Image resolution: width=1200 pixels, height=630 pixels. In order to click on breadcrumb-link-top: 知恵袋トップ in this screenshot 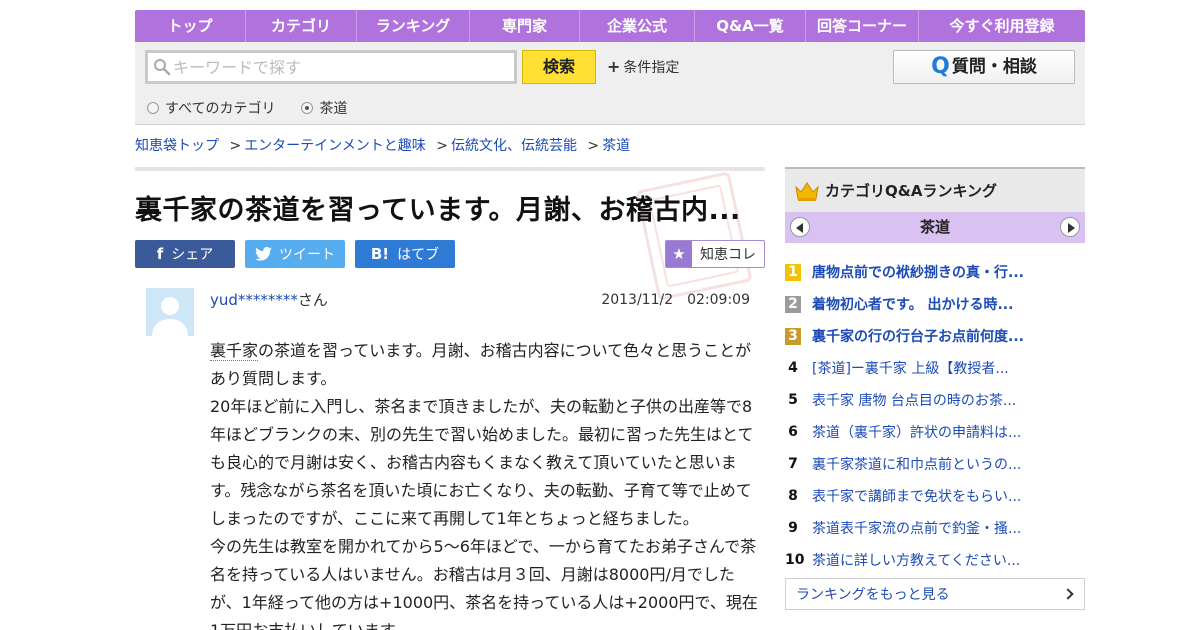, I will do `click(177, 146)`.